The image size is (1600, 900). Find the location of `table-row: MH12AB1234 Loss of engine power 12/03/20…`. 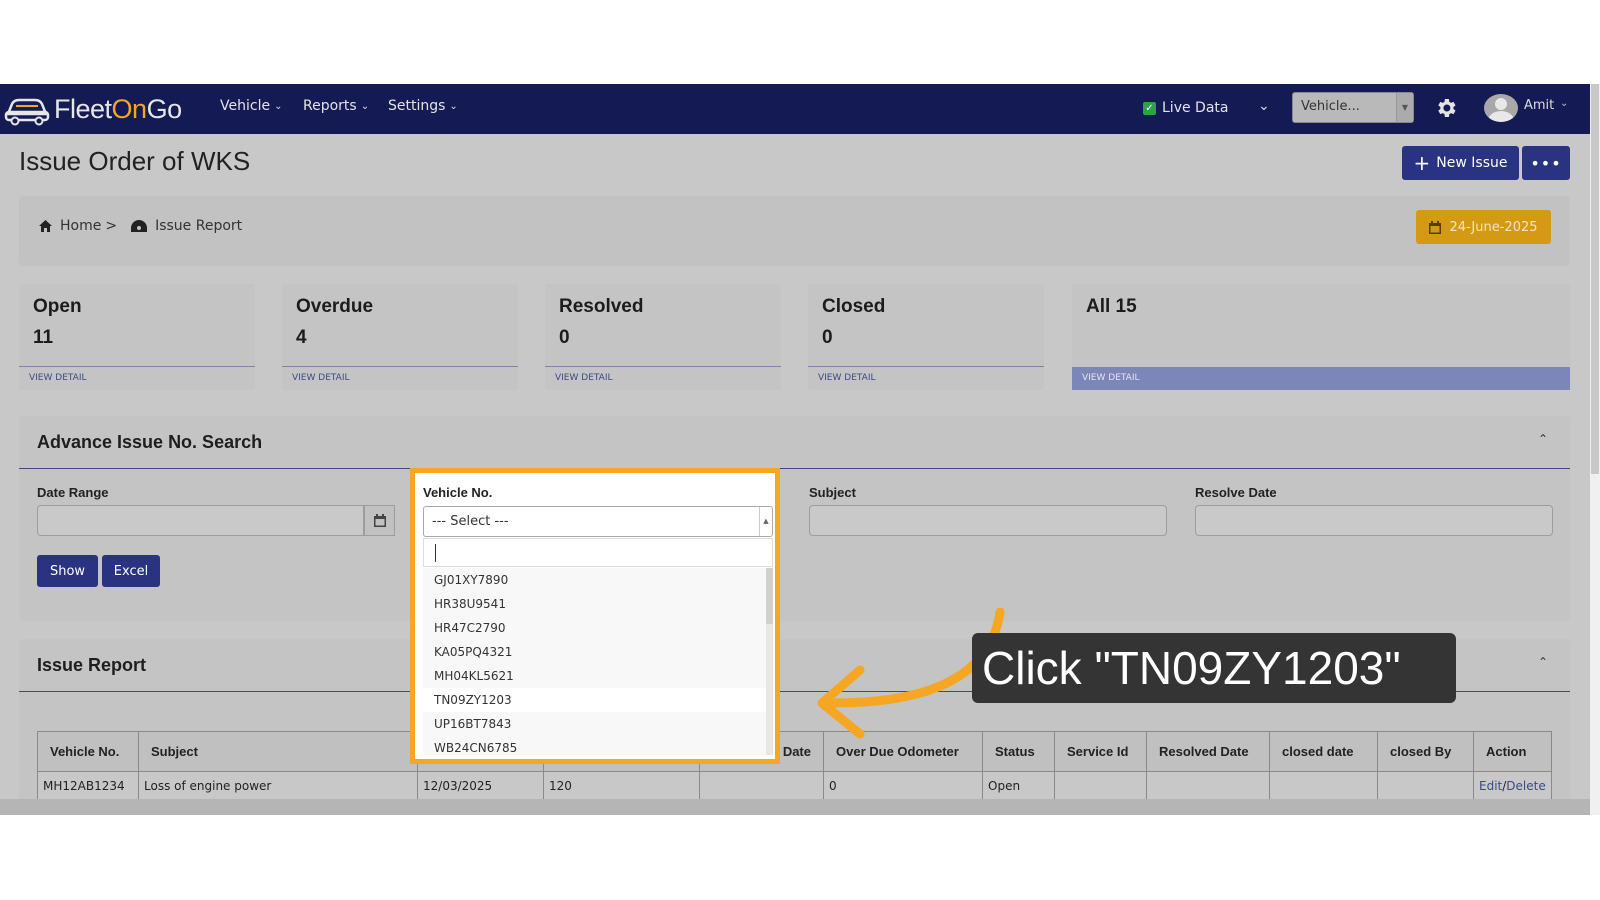

table-row: MH12AB1234 Loss of engine power 12/03/20… is located at coordinates (794, 785).